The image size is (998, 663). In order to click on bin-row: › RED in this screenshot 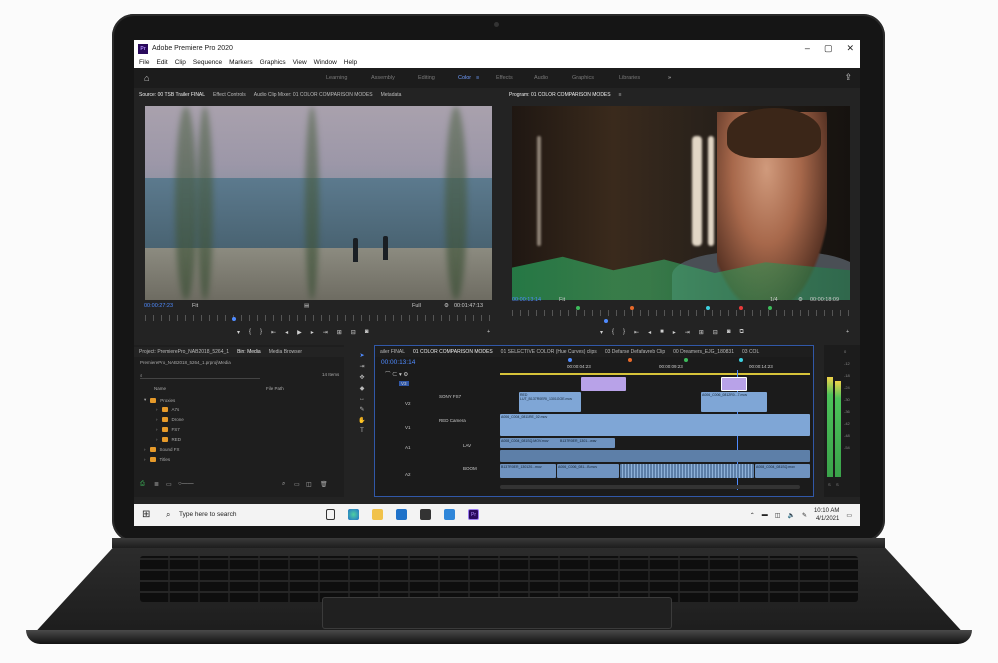, I will do `click(168, 439)`.